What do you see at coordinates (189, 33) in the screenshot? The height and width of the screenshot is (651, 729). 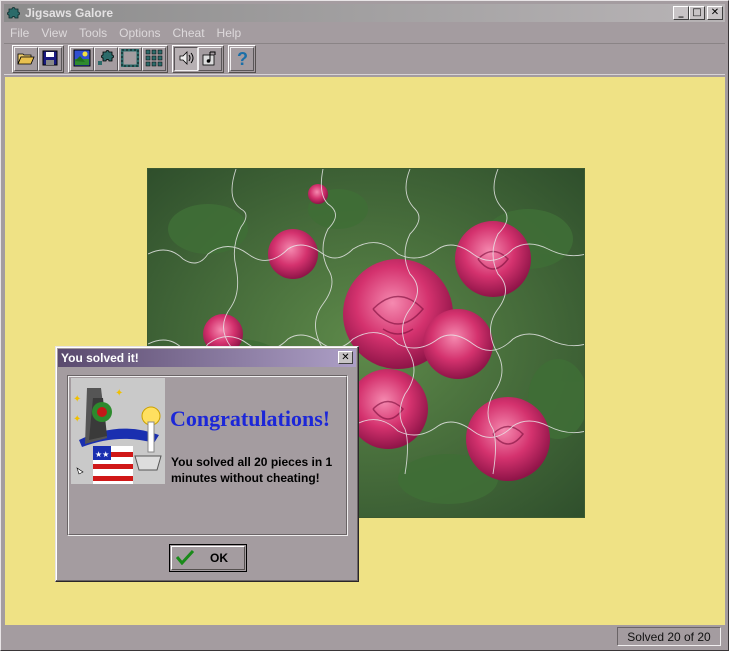 I see `menu-cheat: Cheat` at bounding box center [189, 33].